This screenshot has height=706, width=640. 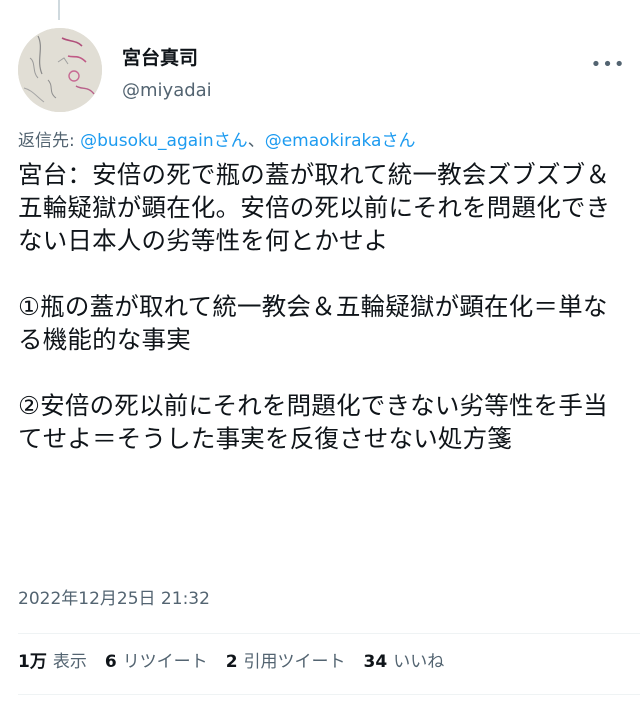 What do you see at coordinates (321, 73) in the screenshot?
I see `tweet-header: 宮台真司 @miyadai •••` at bounding box center [321, 73].